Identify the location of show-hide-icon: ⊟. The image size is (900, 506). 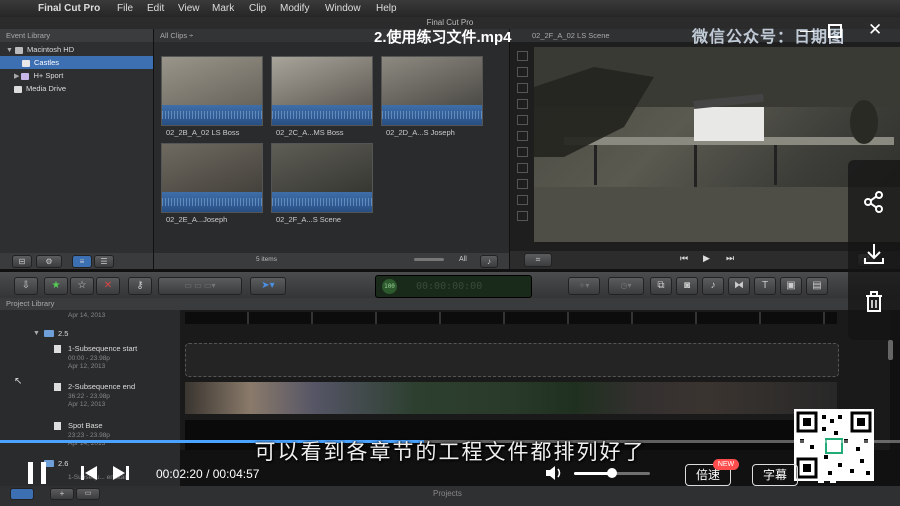
(22, 261).